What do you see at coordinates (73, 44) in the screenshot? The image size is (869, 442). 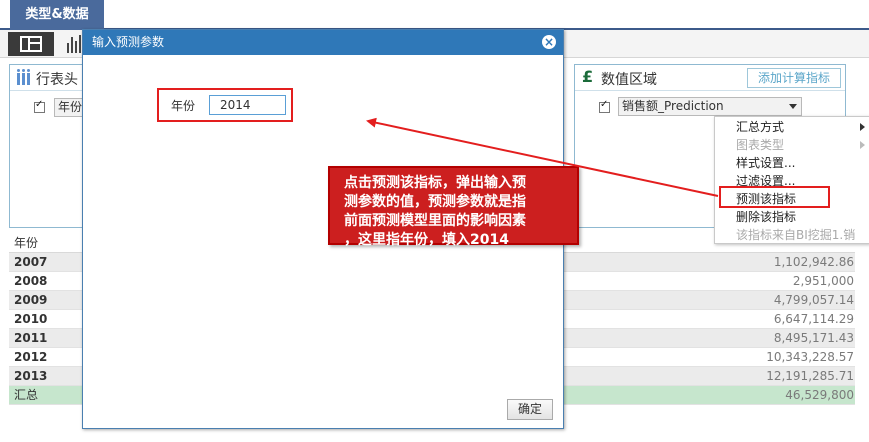 I see `chart-view-button` at bounding box center [73, 44].